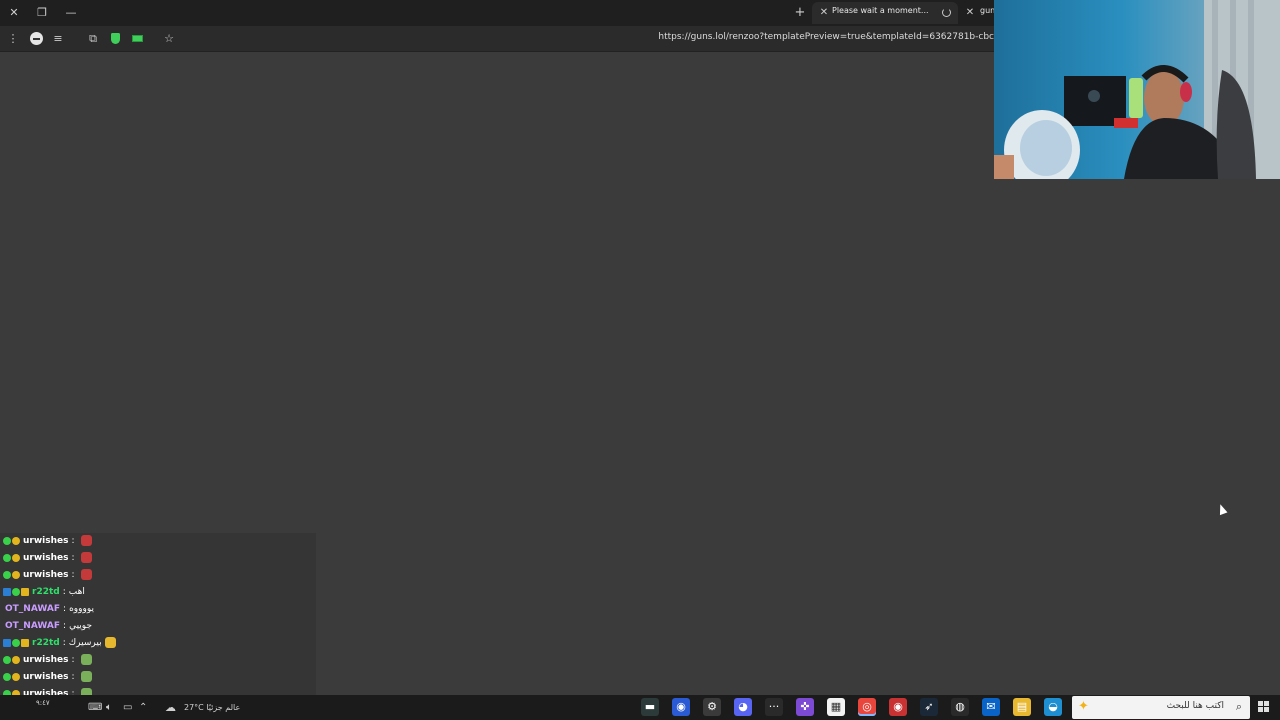 The width and height of the screenshot is (1280, 720). Describe the element at coordinates (109, 707) in the screenshot. I see `volume-icon: 🔈︎` at that location.